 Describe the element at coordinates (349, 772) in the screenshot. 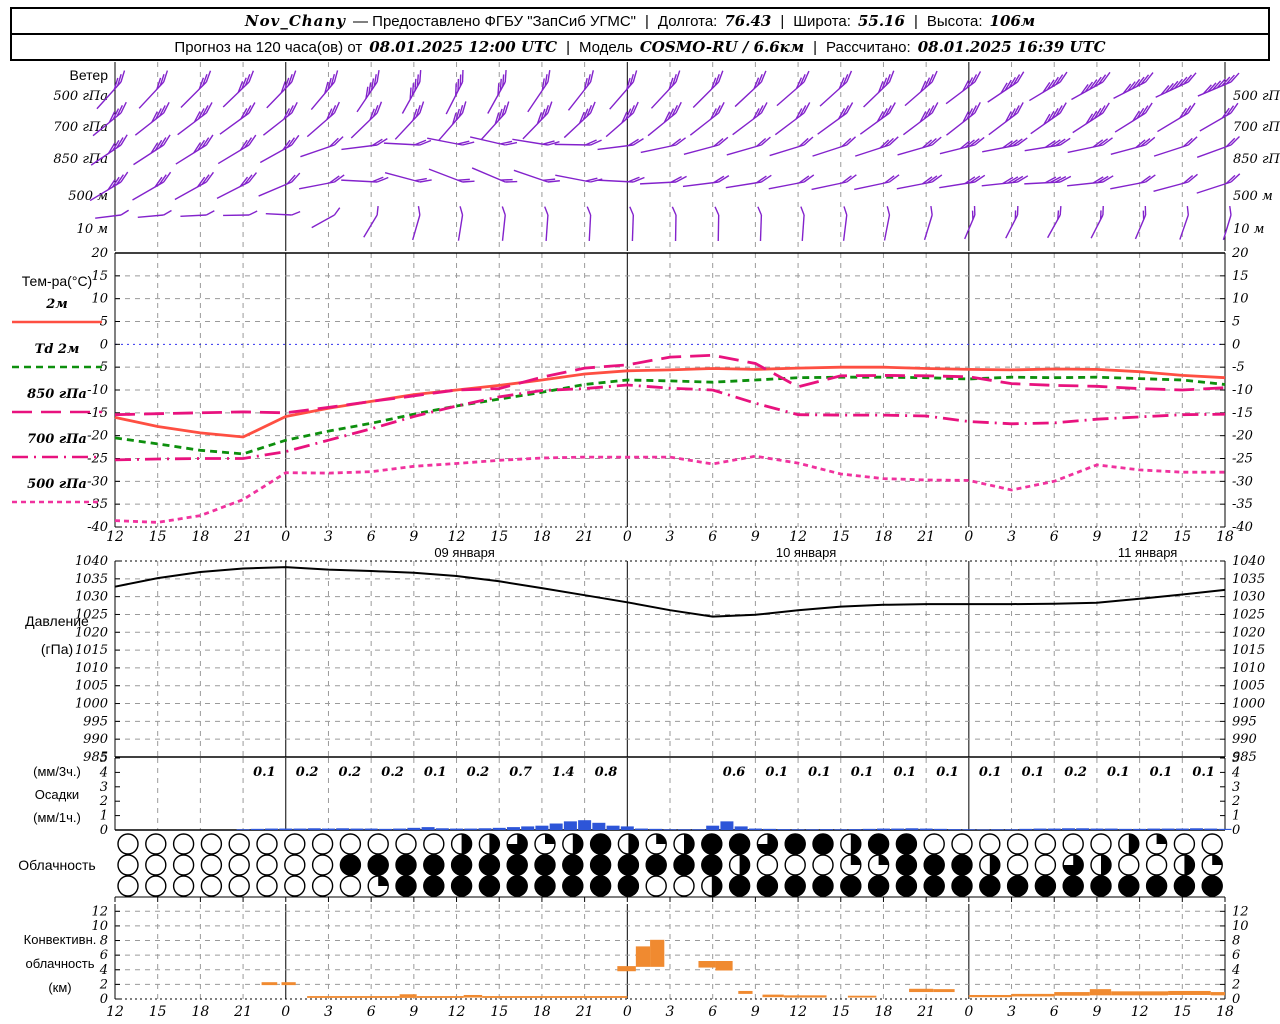

I see `precip-3h-value: 0.2` at that location.